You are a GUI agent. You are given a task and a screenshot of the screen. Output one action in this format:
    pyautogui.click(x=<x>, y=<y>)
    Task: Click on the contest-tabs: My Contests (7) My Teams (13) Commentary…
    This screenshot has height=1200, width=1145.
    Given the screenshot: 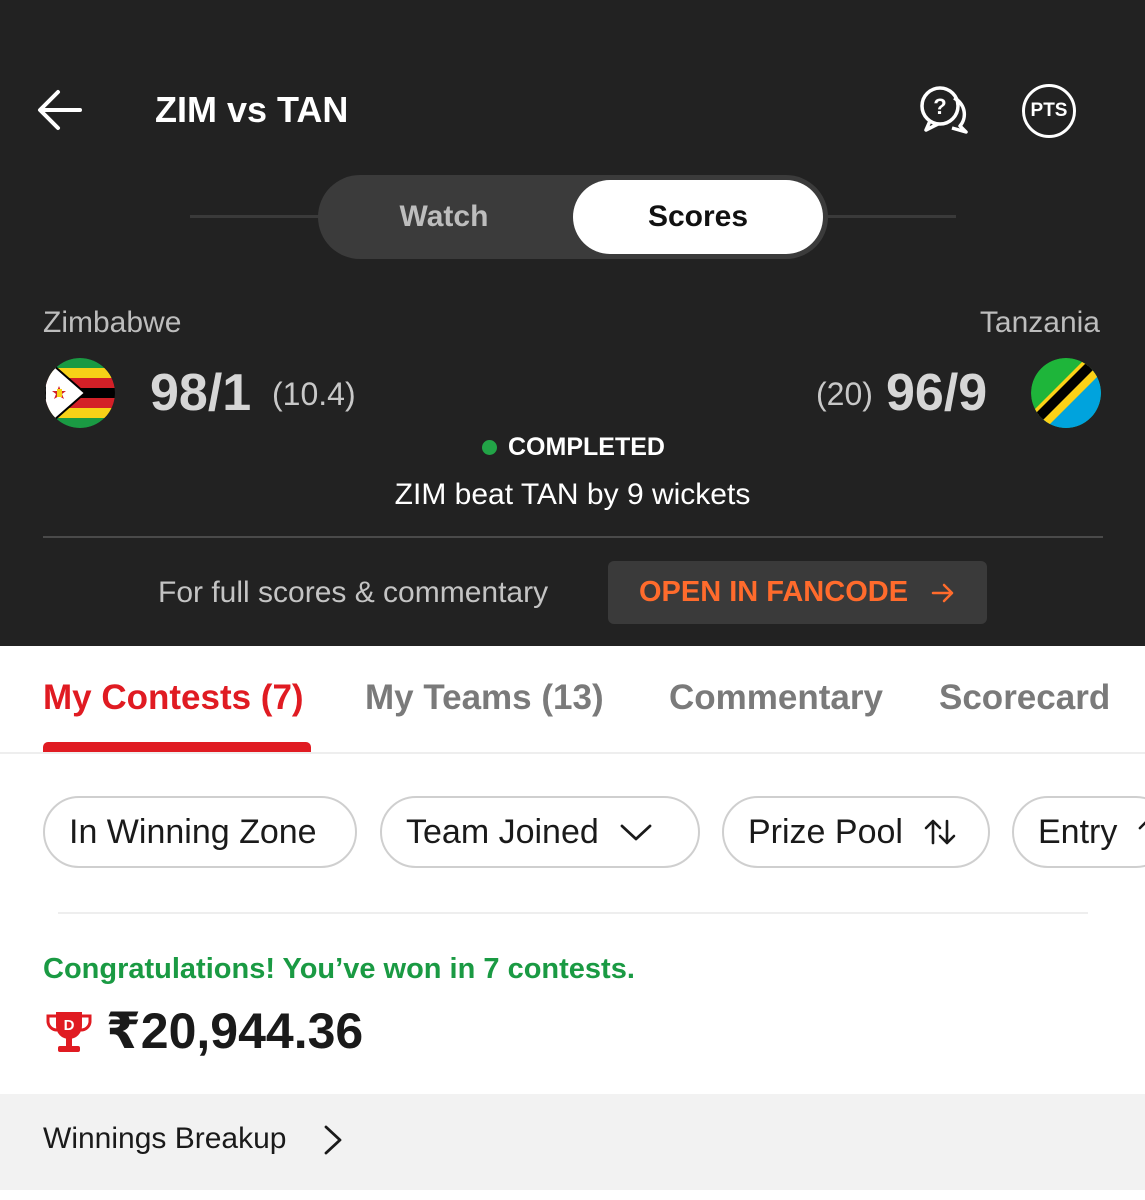 What is the action you would take?
    pyautogui.click(x=572, y=700)
    